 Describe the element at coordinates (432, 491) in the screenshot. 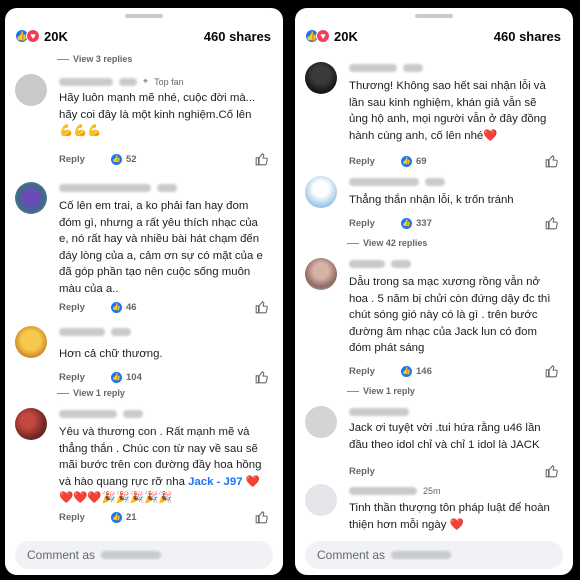

I see `comment-time: 25m` at that location.